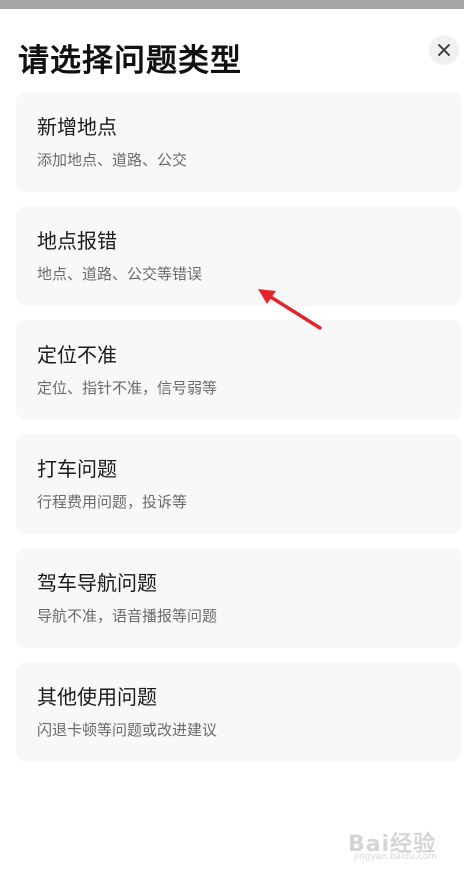 The width and height of the screenshot is (464, 879). What do you see at coordinates (239, 142) in the screenshot?
I see `list-item-new-place: 新增地点 添加地点、道路、公交` at bounding box center [239, 142].